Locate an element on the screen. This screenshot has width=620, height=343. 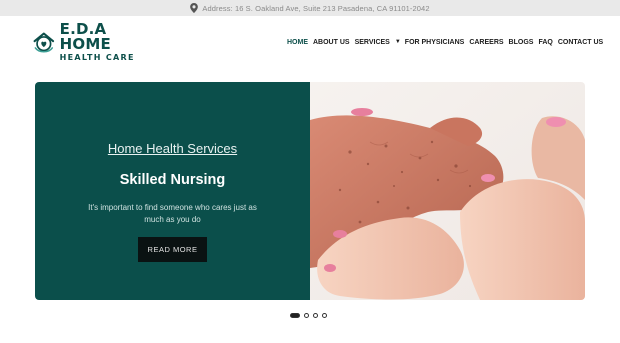
nav-contact-us: CONTACT US is located at coordinates (580, 42).